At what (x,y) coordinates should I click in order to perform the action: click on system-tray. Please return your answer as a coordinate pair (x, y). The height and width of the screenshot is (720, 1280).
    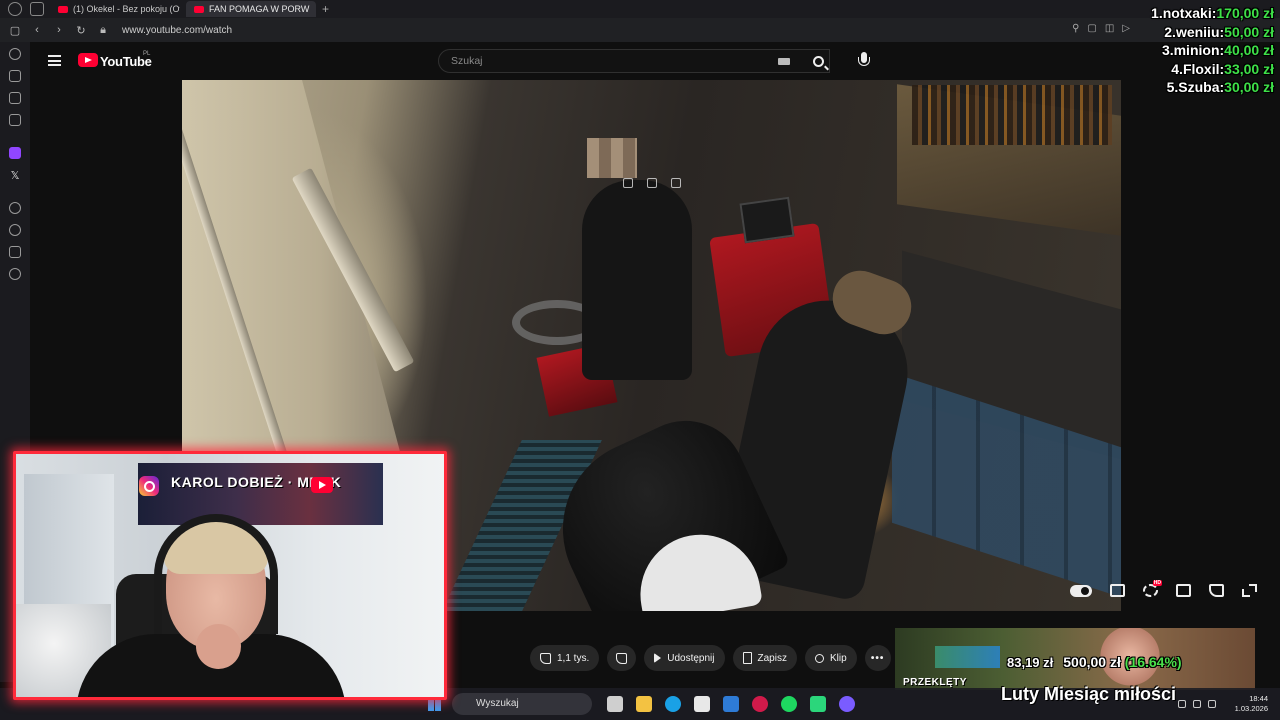
    Looking at the image, I should click on (1197, 704).